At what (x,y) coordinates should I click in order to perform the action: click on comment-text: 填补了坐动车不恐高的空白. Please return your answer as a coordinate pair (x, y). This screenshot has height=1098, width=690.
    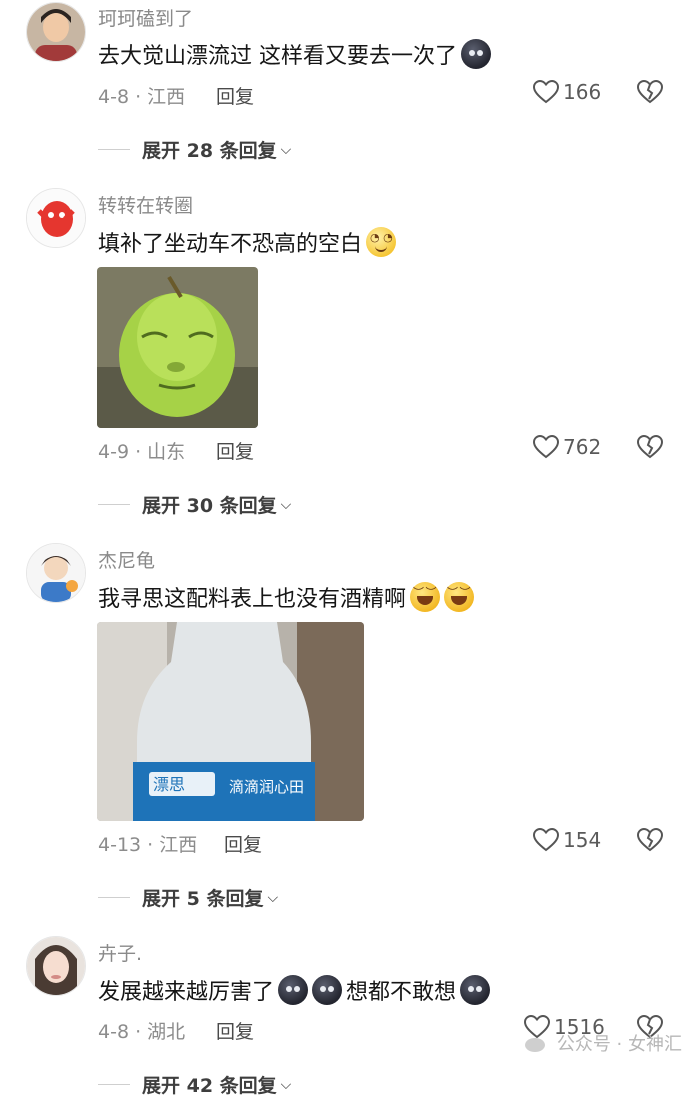
    Looking at the image, I should click on (247, 242).